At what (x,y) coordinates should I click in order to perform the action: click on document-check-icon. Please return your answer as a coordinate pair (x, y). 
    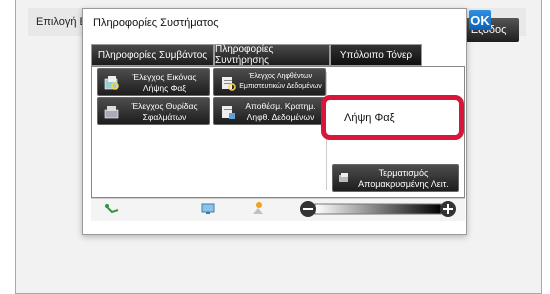
    Looking at the image, I should click on (229, 84).